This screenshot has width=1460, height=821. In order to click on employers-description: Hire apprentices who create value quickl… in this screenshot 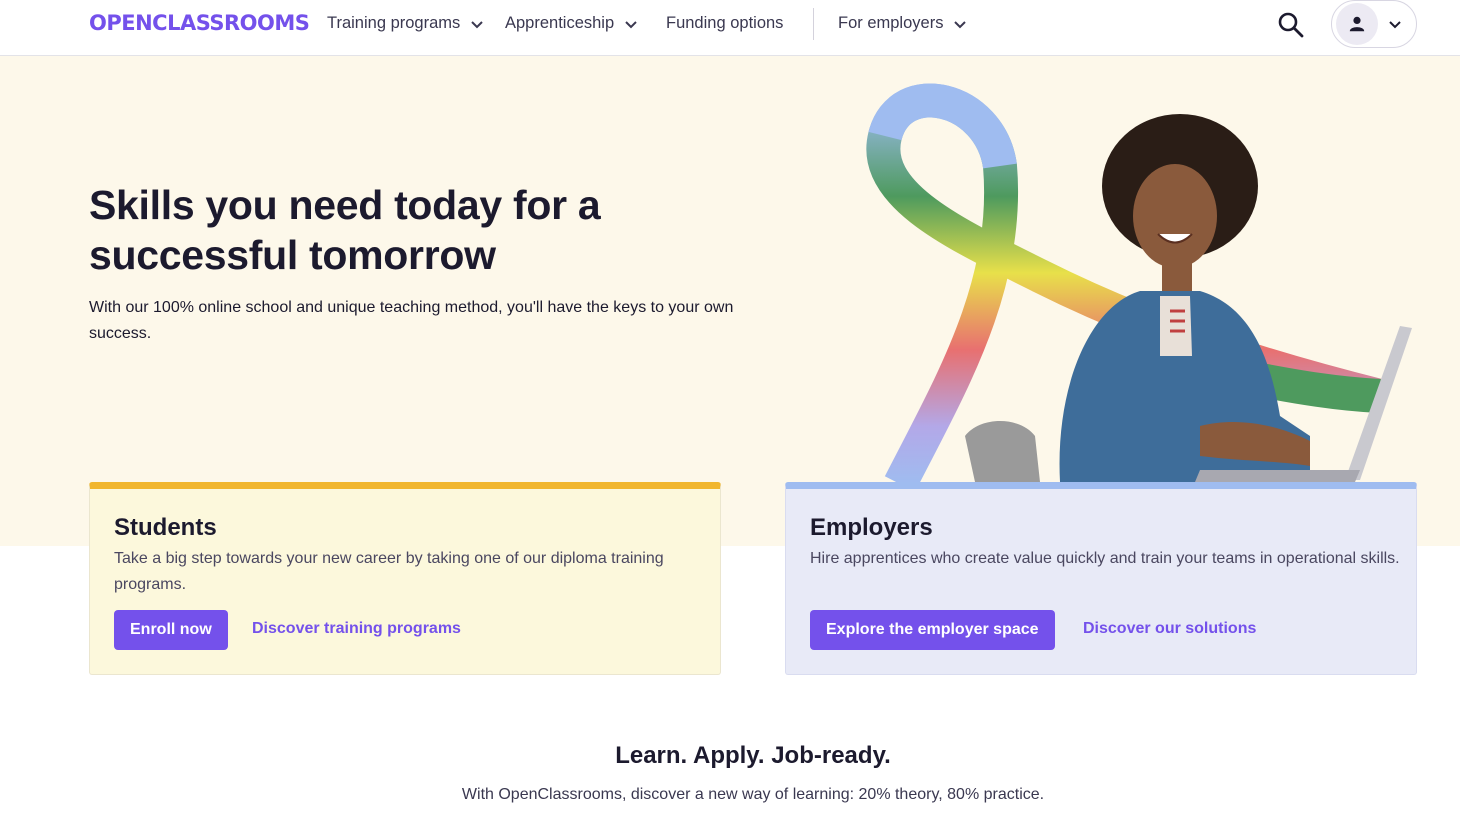, I will do `click(1105, 558)`.